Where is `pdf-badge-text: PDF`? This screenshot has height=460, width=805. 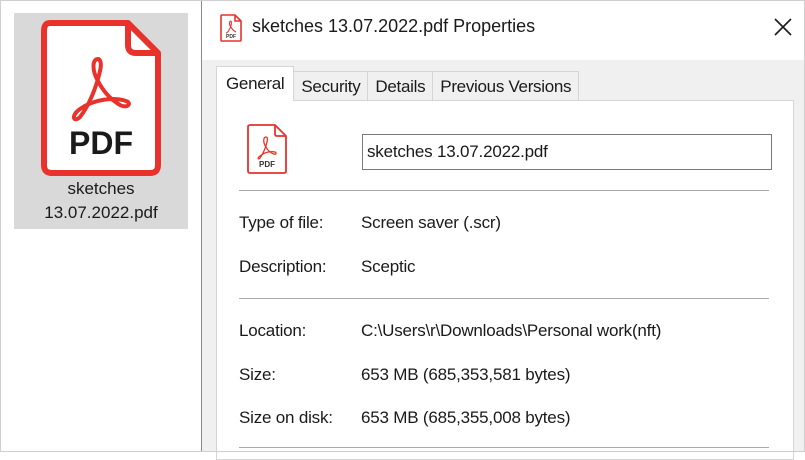
pdf-badge-text: PDF is located at coordinates (101, 143).